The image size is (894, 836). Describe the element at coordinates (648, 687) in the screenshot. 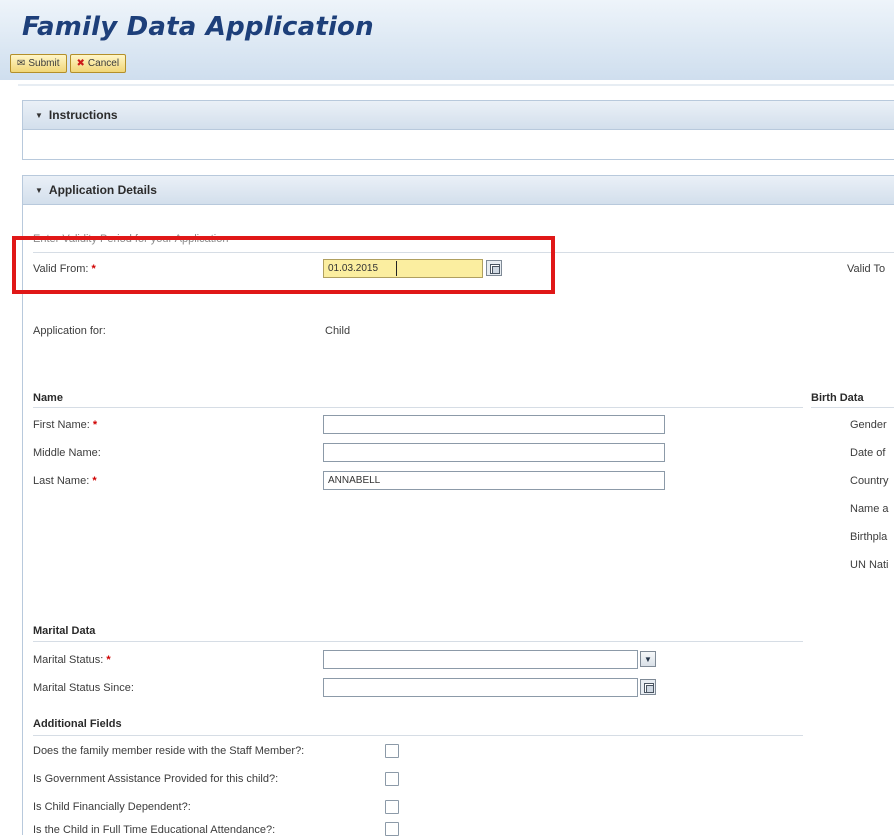

I see `calendar-icon` at that location.